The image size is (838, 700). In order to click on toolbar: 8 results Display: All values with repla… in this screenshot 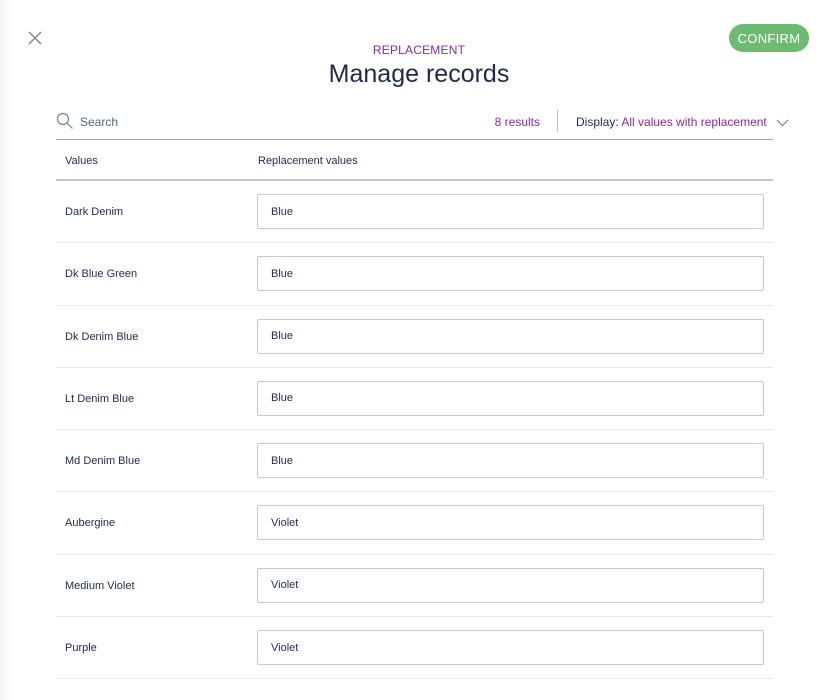, I will do `click(422, 124)`.